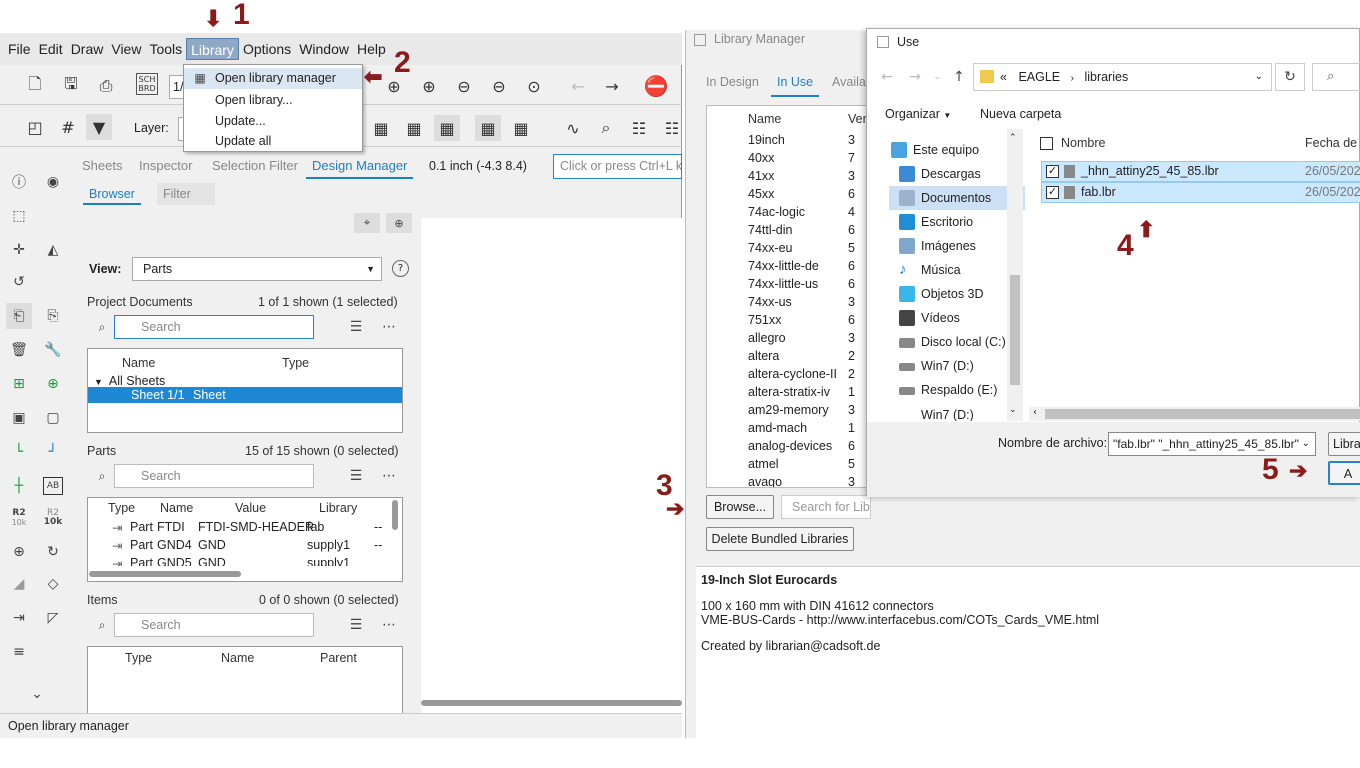 The width and height of the screenshot is (1360, 768). What do you see at coordinates (780, 539) in the screenshot?
I see `delete-bundled-button: Delete Bundled Libraries` at bounding box center [780, 539].